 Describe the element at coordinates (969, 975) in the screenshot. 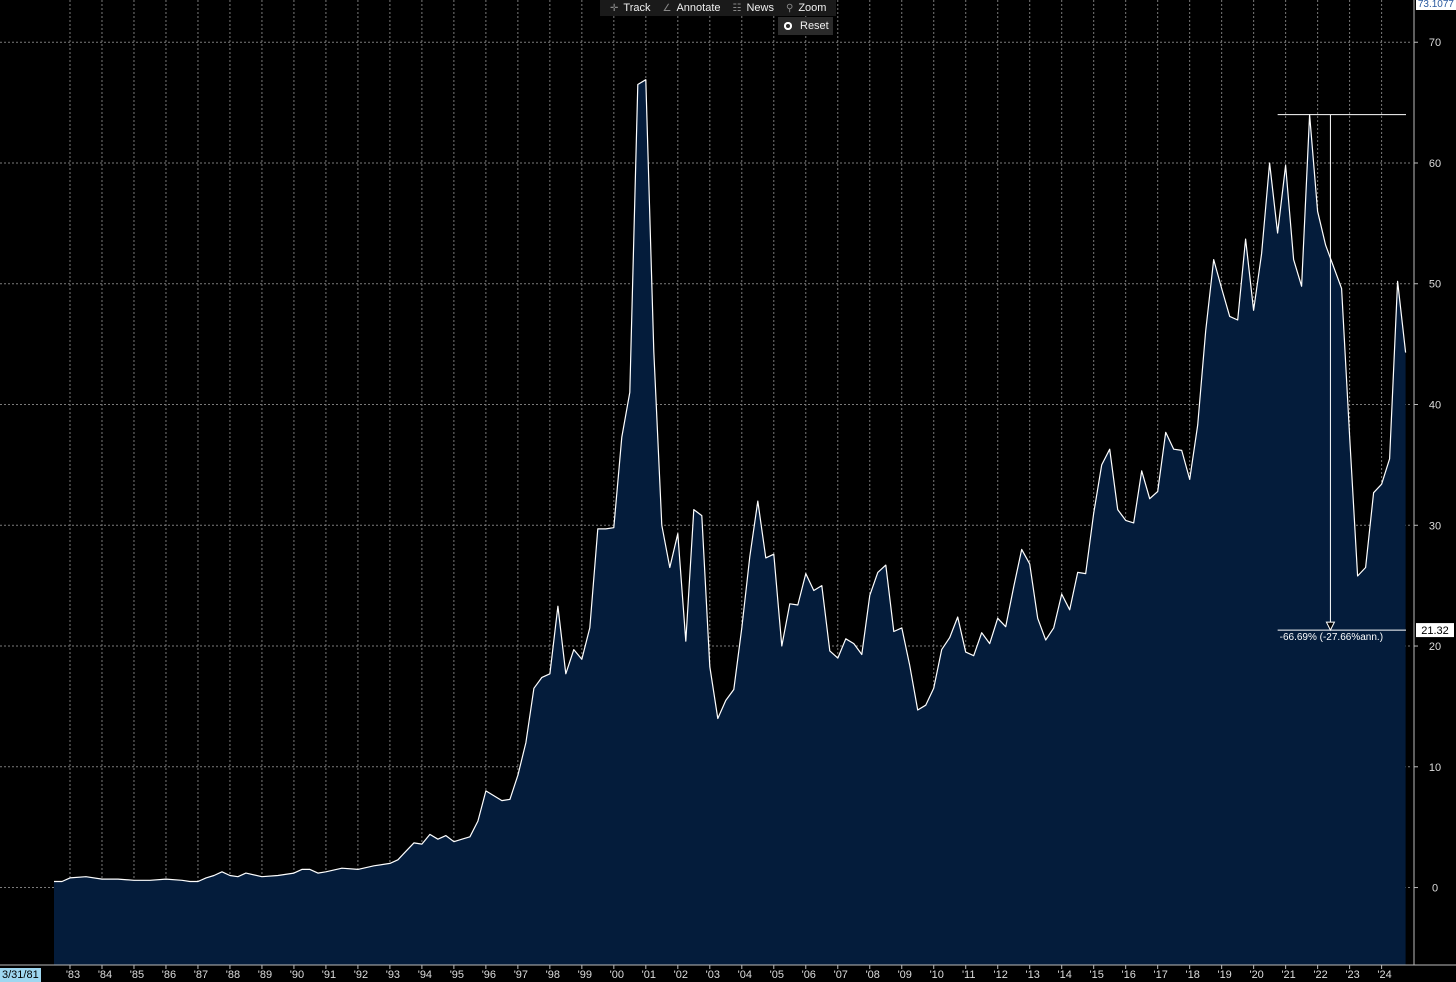

I see `x-tick-label: '11` at that location.